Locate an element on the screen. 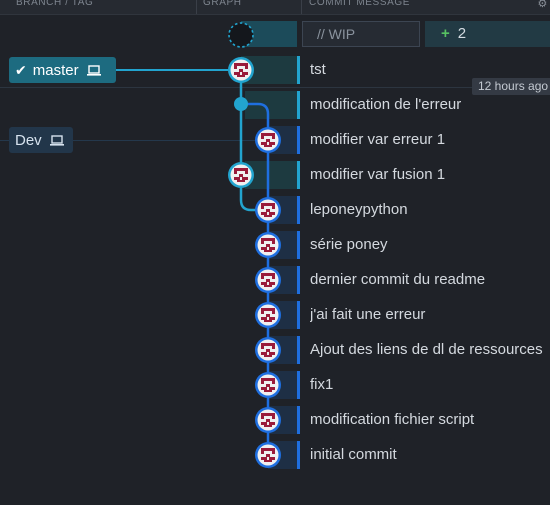 The height and width of the screenshot is (505, 550). cyan-lane is located at coordinates (247, 158).